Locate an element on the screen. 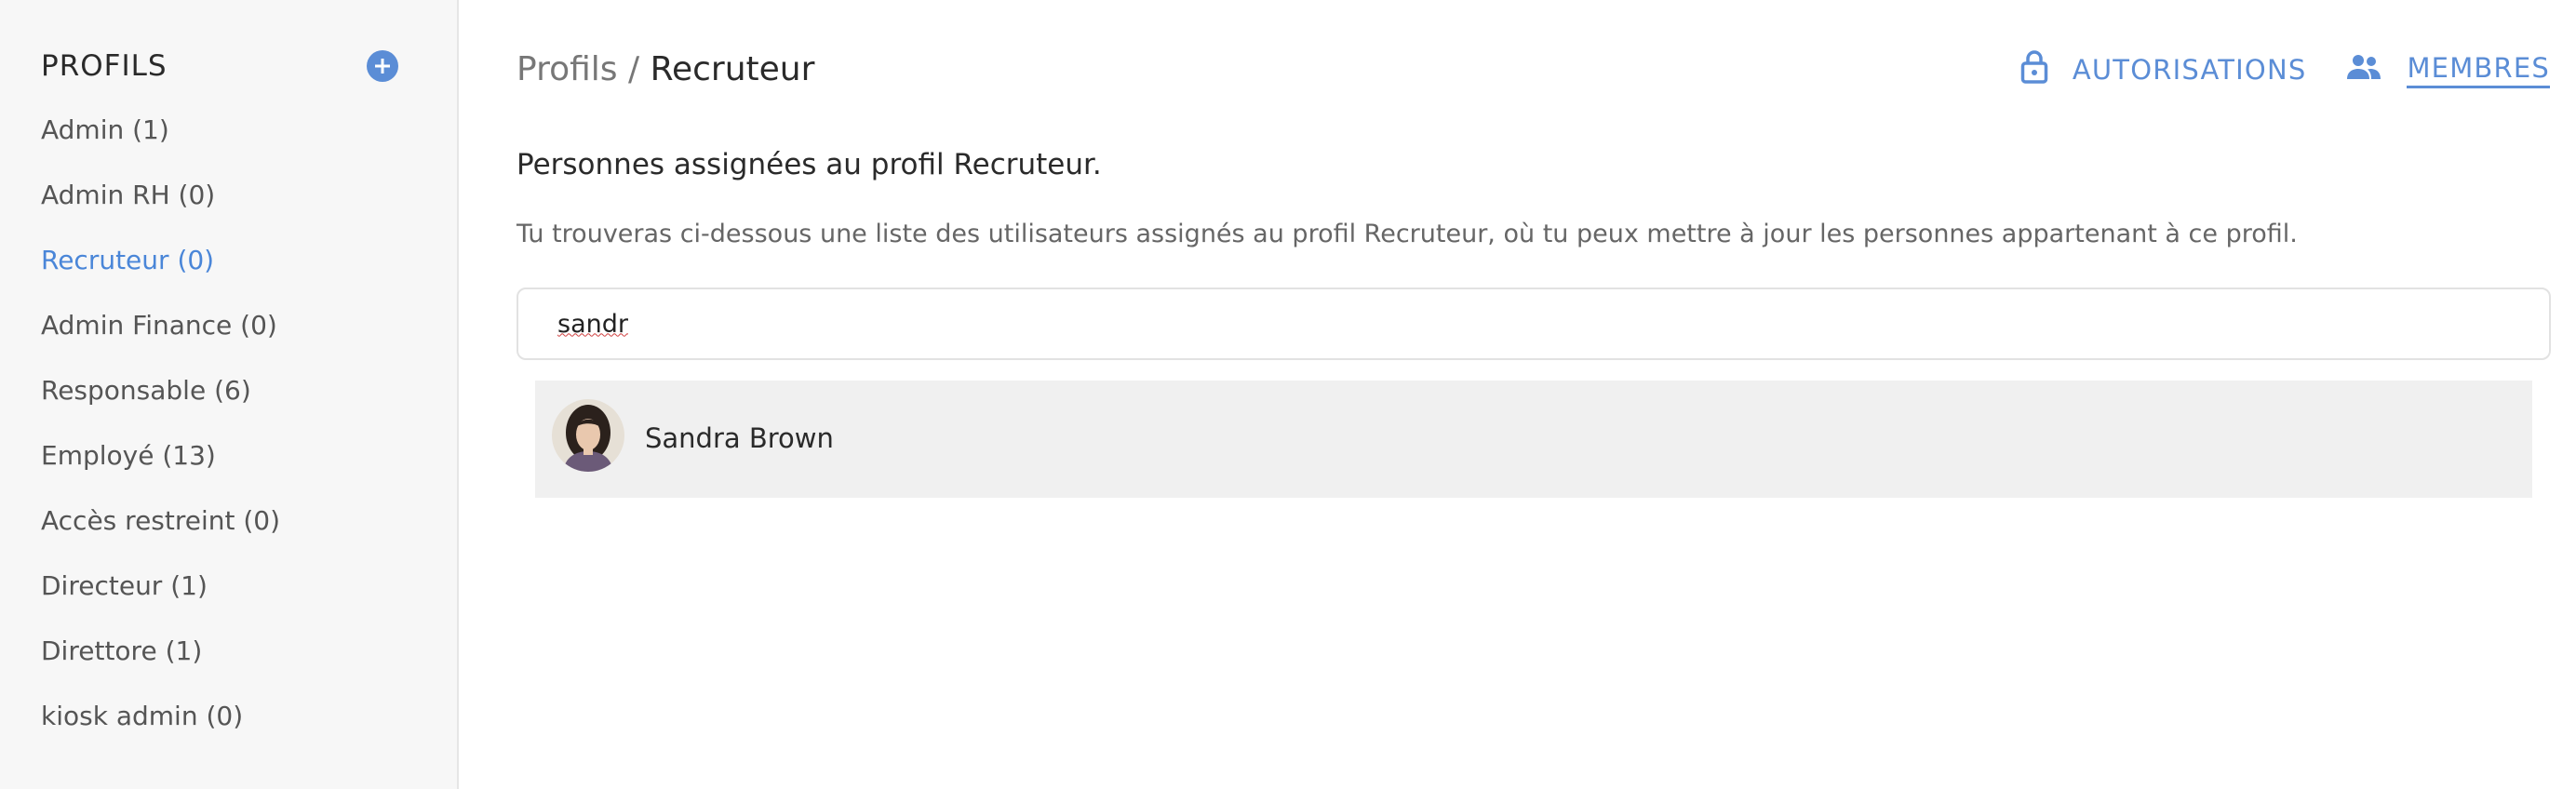 This screenshot has height=789, width=2576. tab-membres: MEMBRES is located at coordinates (2447, 70).